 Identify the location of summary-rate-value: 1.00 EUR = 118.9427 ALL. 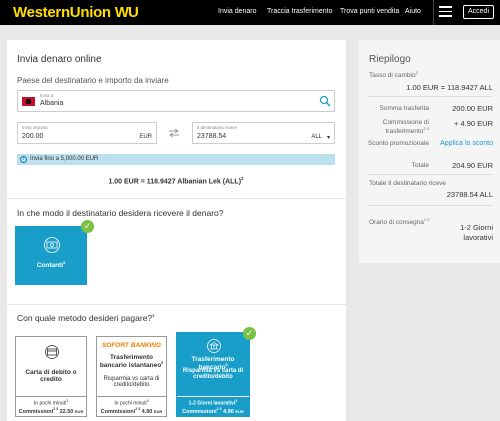
(449, 87).